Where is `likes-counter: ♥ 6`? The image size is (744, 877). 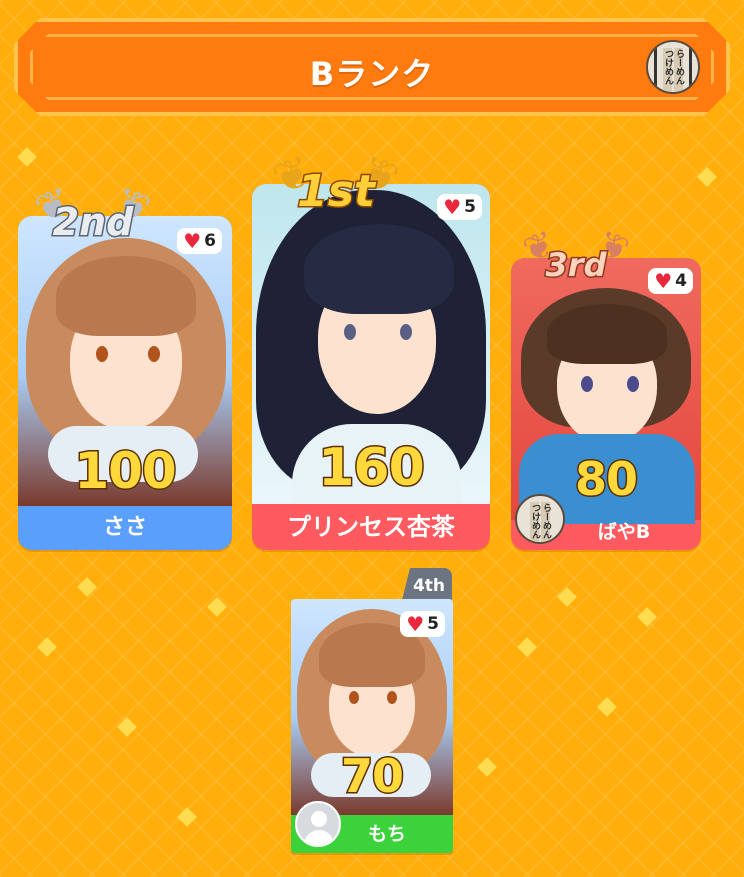 likes-counter: ♥ 6 is located at coordinates (199, 241).